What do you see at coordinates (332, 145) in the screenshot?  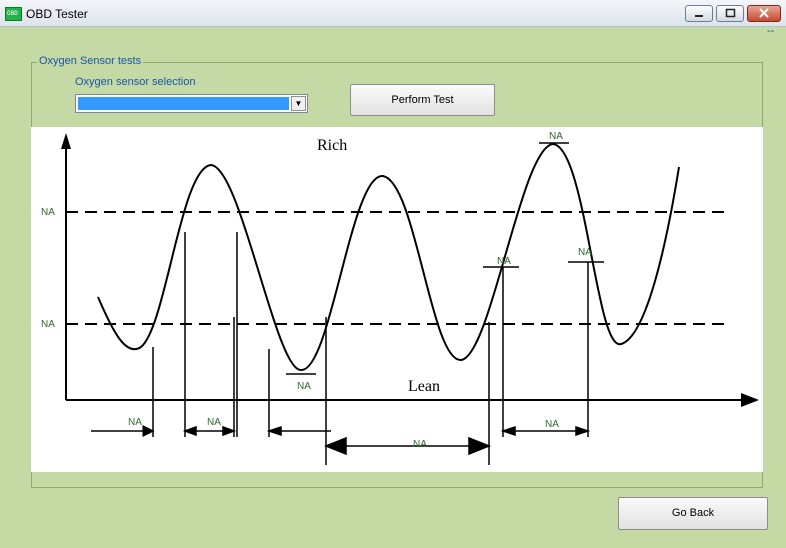 I see `rich-label: Rich` at bounding box center [332, 145].